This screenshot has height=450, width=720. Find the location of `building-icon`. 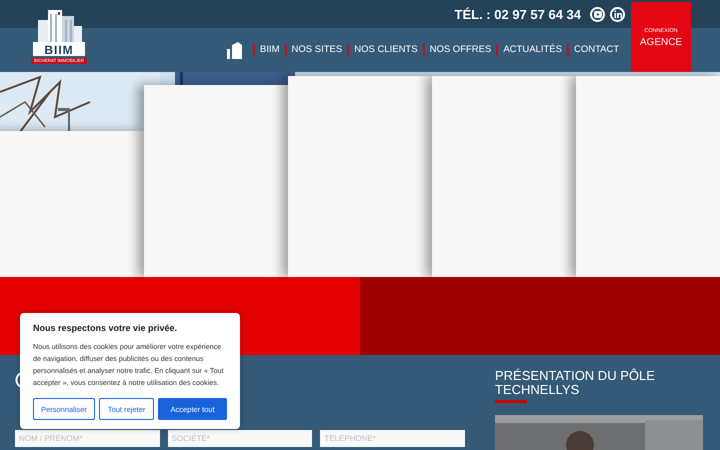

building-icon is located at coordinates (235, 50).